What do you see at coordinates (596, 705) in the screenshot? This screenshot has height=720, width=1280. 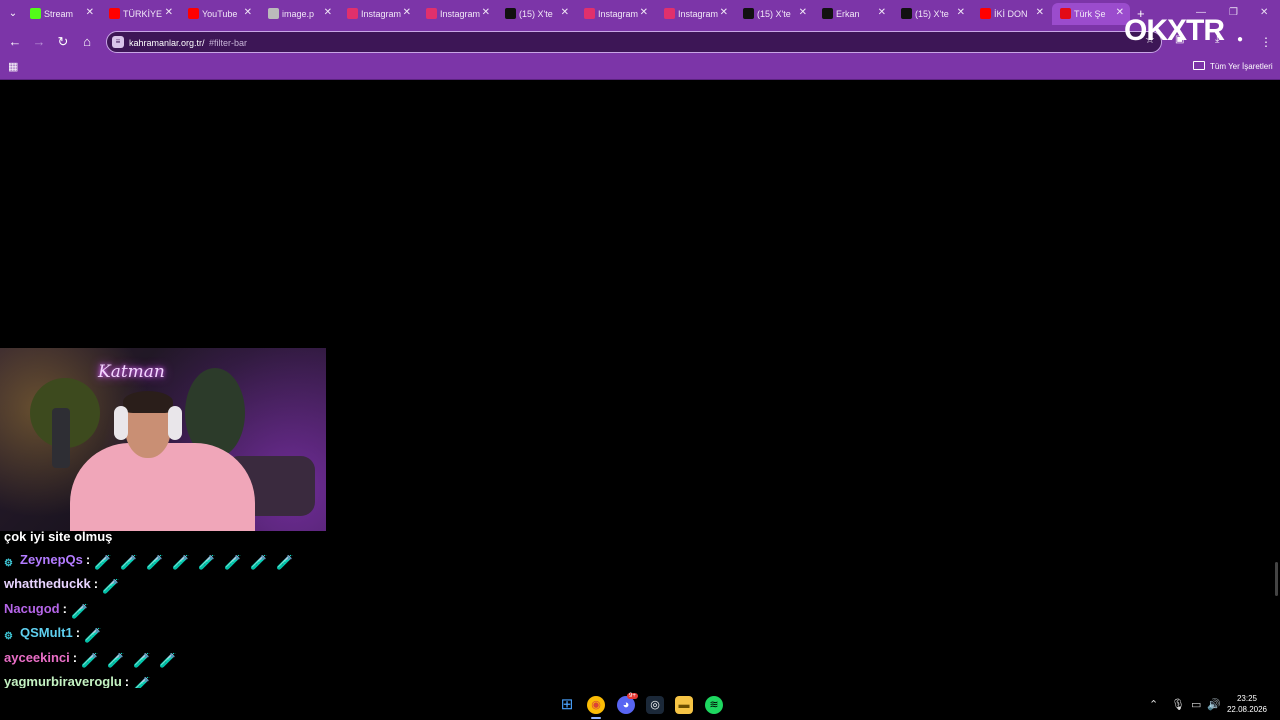 I see `chrome-icon: ◉` at bounding box center [596, 705].